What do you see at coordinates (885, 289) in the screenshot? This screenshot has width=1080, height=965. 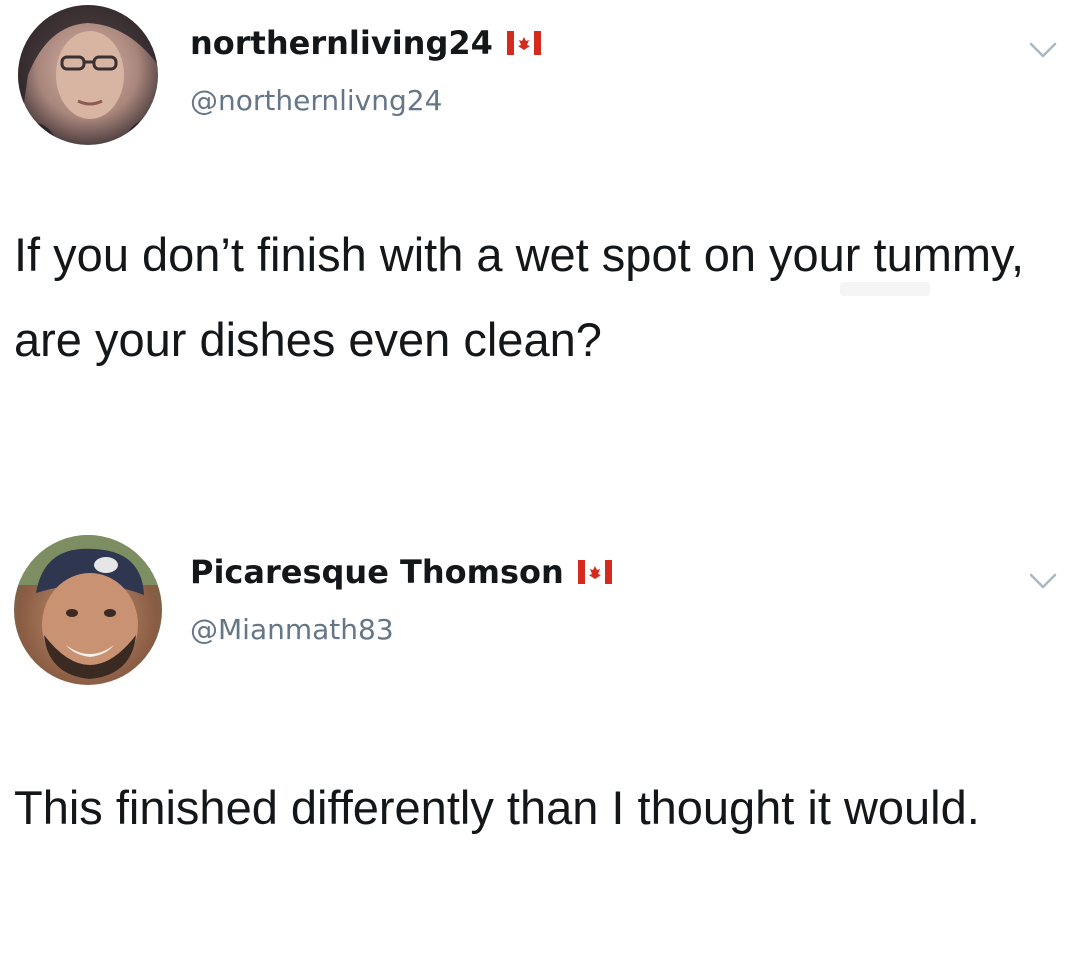 I see `watermark-icon` at bounding box center [885, 289].